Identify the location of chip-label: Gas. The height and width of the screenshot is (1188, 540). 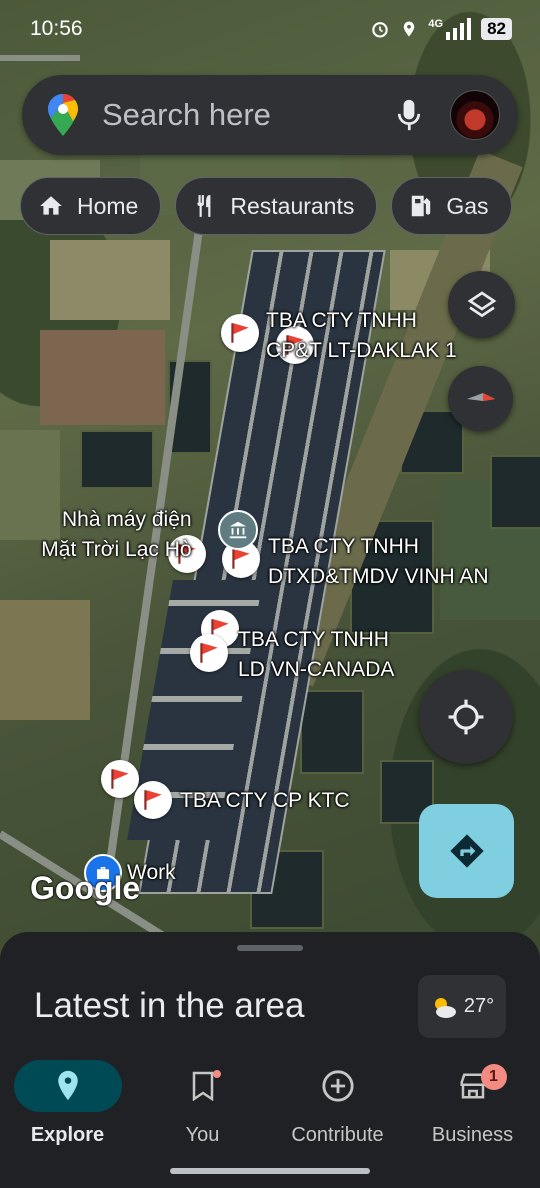
(467, 205).